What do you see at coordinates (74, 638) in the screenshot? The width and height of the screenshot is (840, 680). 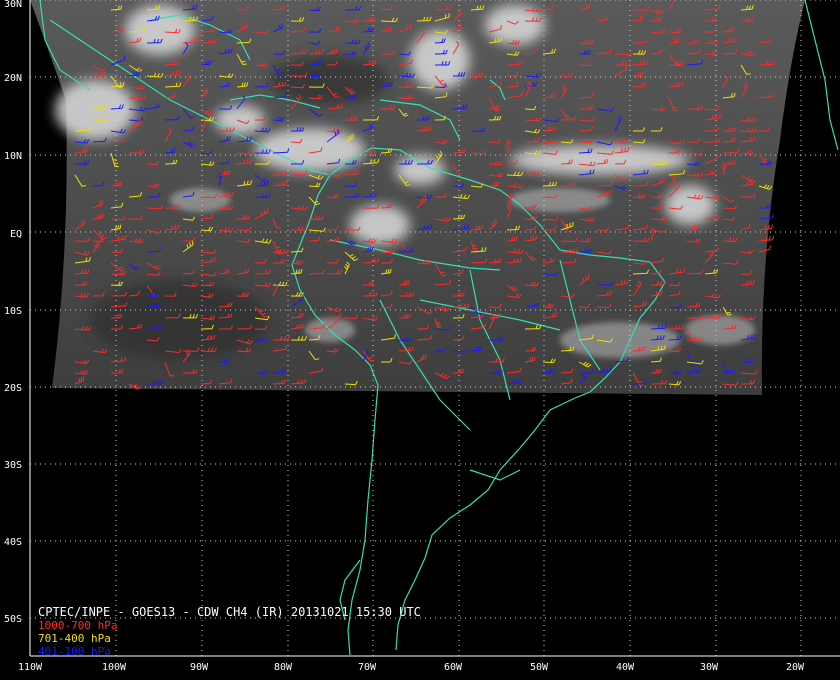 I see `legend-entry-mid-level: 701-400 hPa` at bounding box center [74, 638].